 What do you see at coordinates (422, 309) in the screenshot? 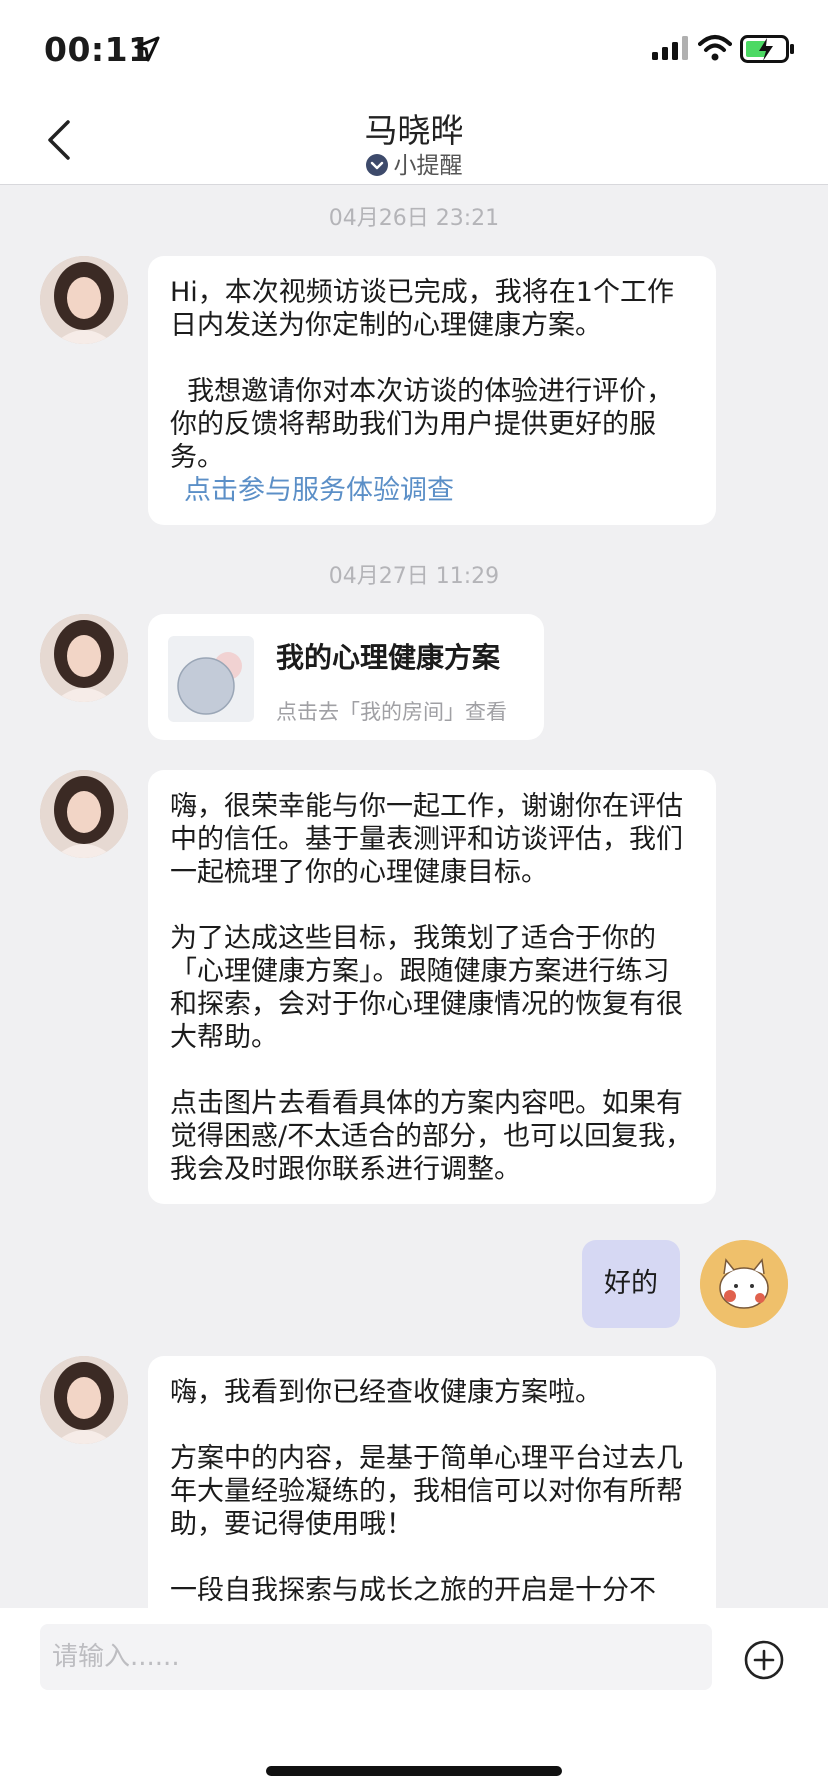
I see `message-text: Hi，本次视频访谈已完成，我将在1个工作日内发送为你定制的心理健康方案。` at bounding box center [422, 309].